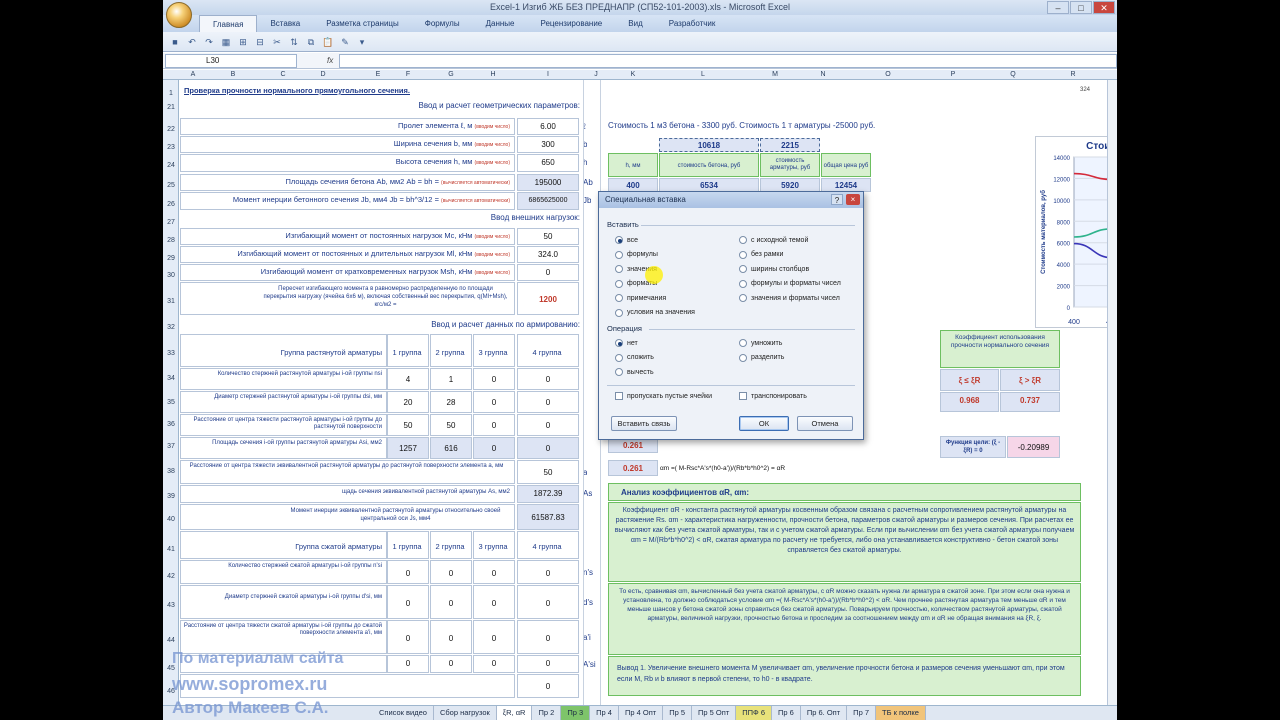  I want to click on borders-icon: ▦, so click(226, 42).